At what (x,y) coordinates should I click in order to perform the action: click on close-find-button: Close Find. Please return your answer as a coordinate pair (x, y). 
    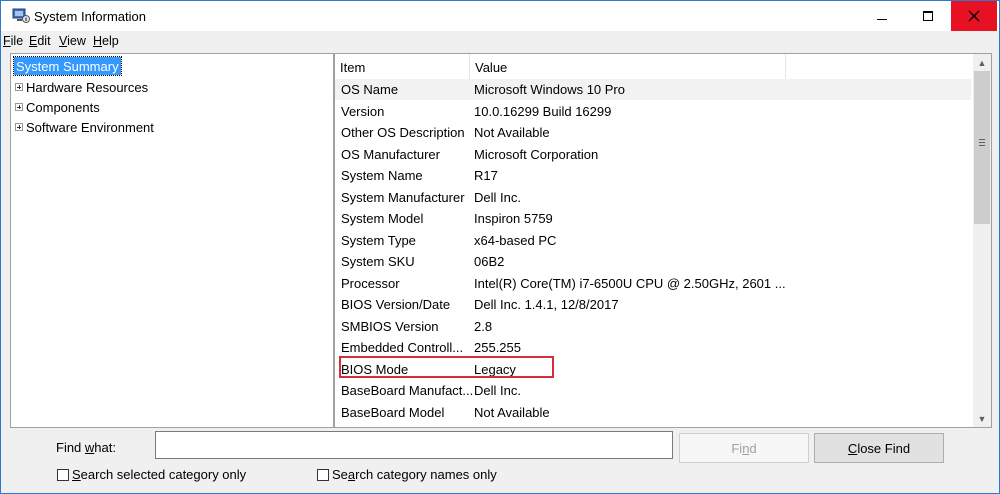
    Looking at the image, I should click on (879, 448).